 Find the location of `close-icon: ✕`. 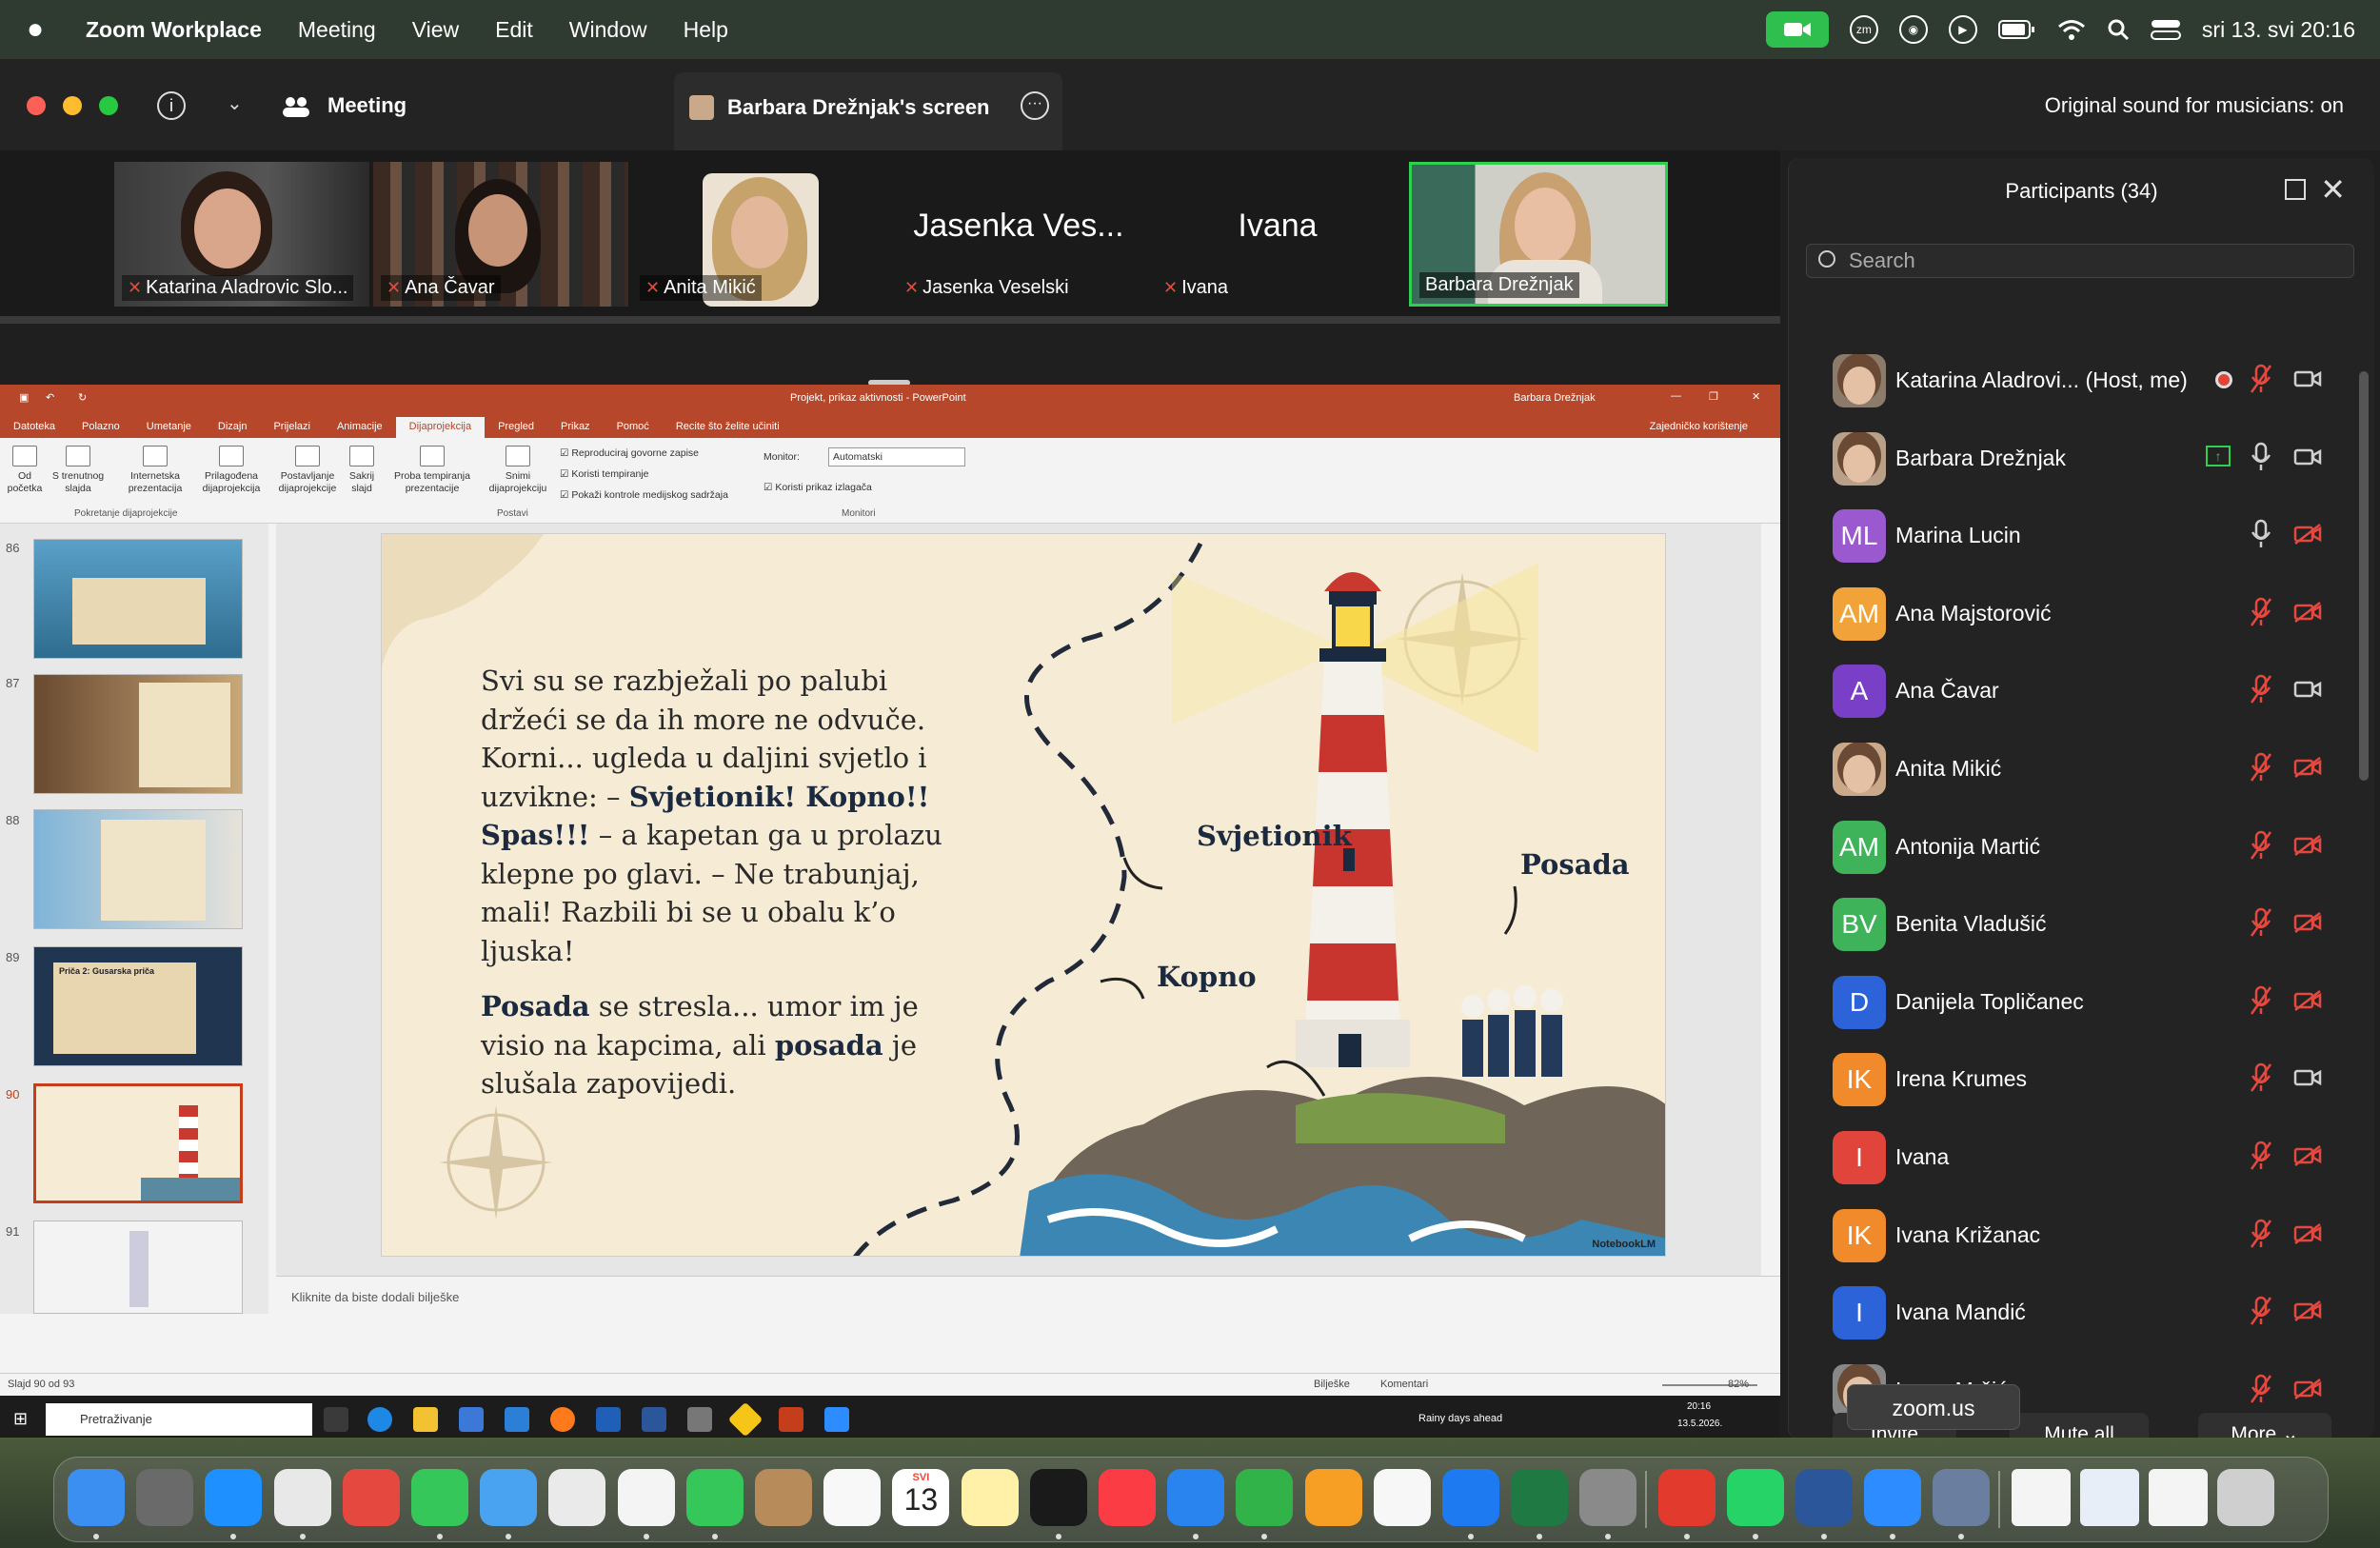

close-icon: ✕ is located at coordinates (2333, 189).